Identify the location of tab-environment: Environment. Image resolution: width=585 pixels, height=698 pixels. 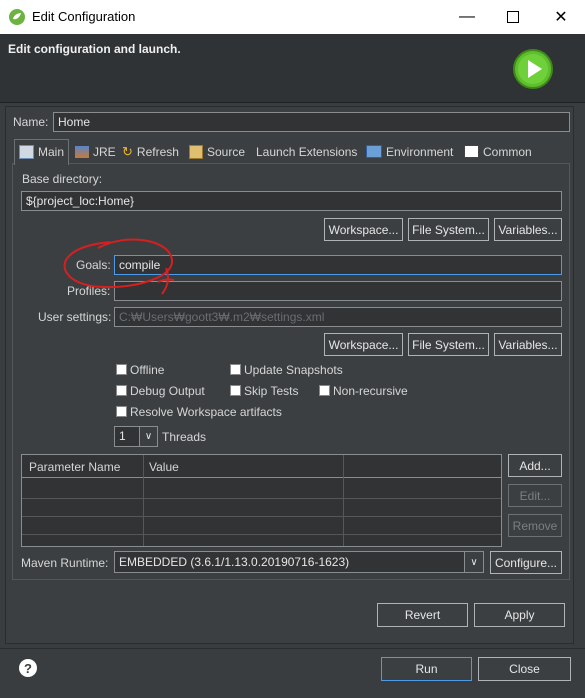
(409, 151).